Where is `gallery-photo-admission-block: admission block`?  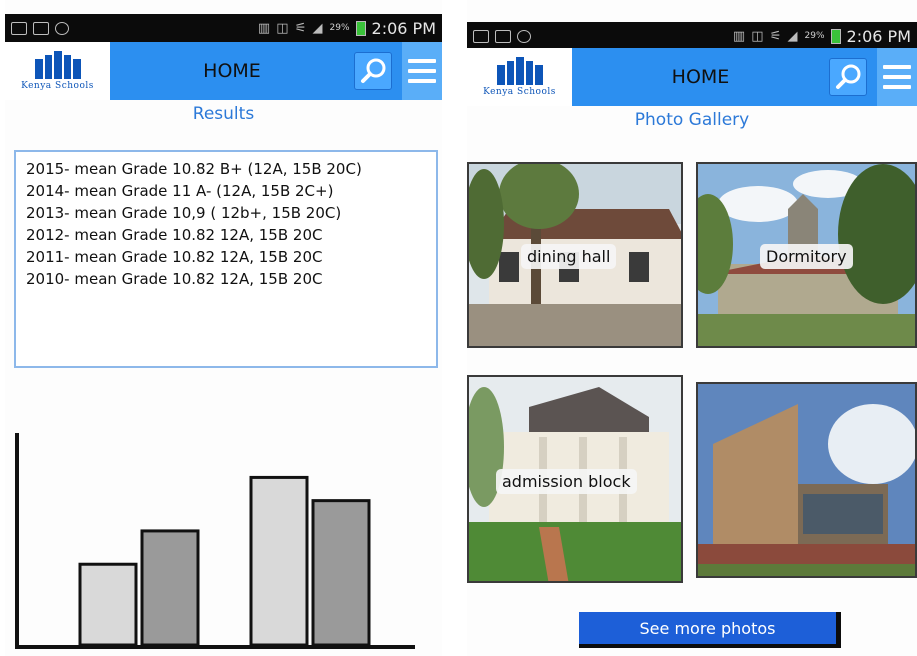
gallery-photo-admission-block: admission block is located at coordinates (575, 479).